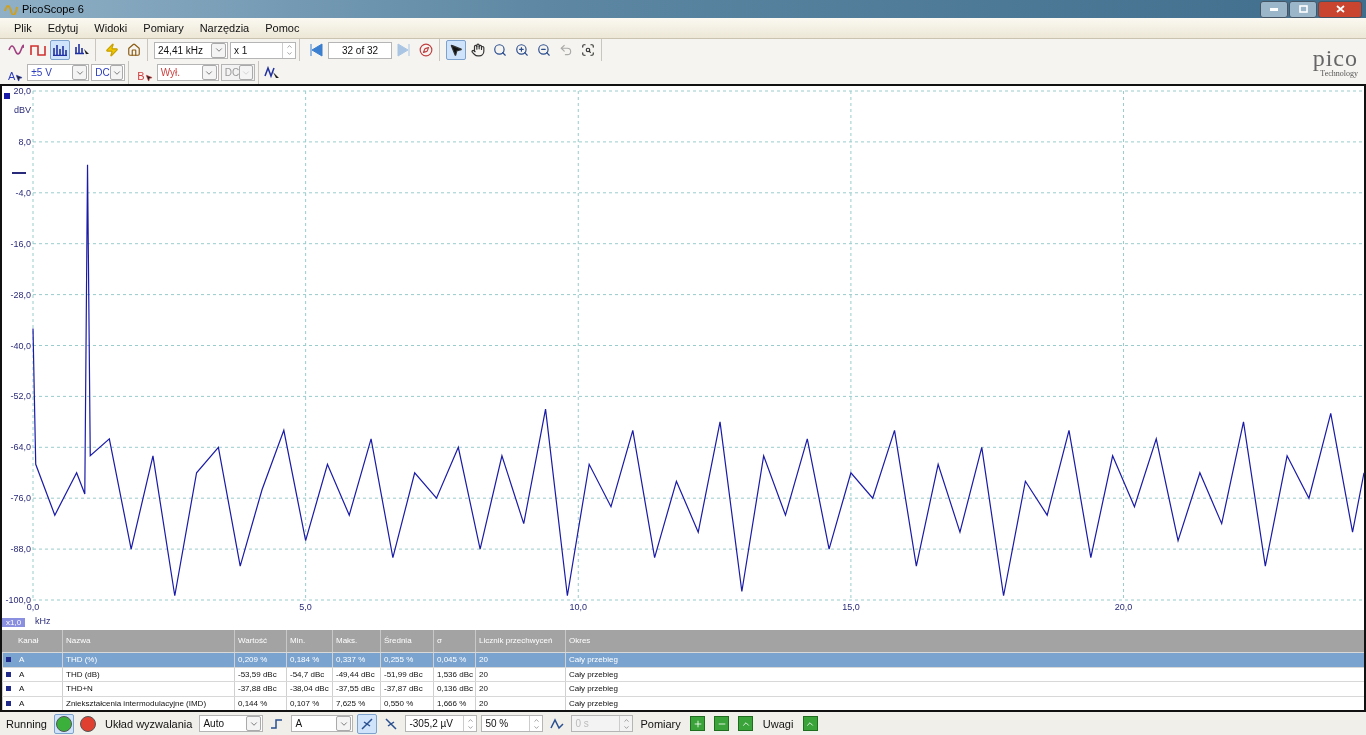 This screenshot has width=1366, height=735. Describe the element at coordinates (260, 660) in the screenshot. I see `table-cell: 0,209 %` at that location.